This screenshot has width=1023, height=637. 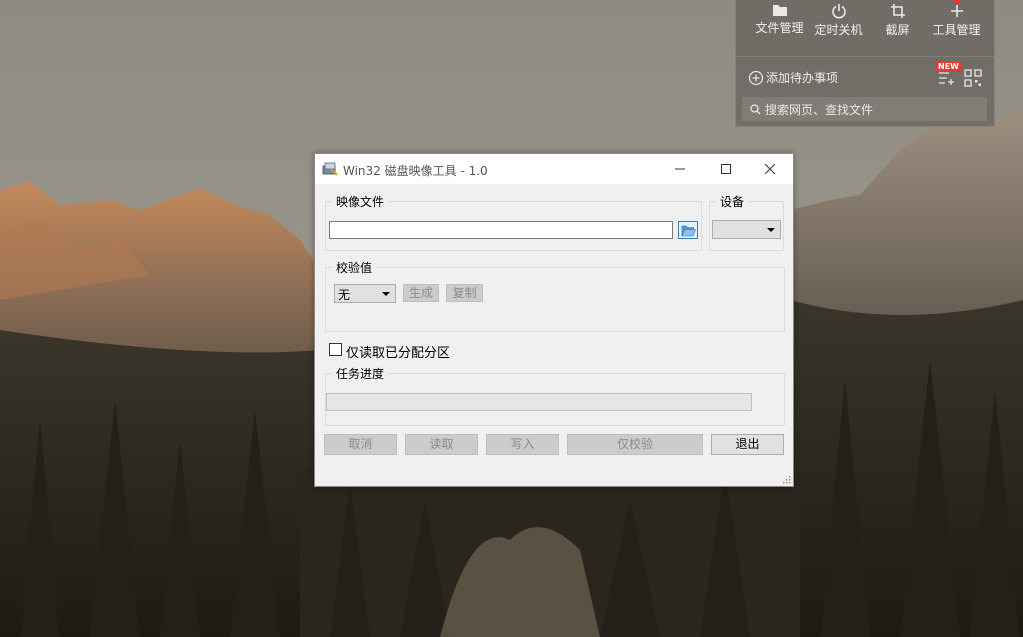 What do you see at coordinates (522, 444) in the screenshot?
I see `write-button: 写入` at bounding box center [522, 444].